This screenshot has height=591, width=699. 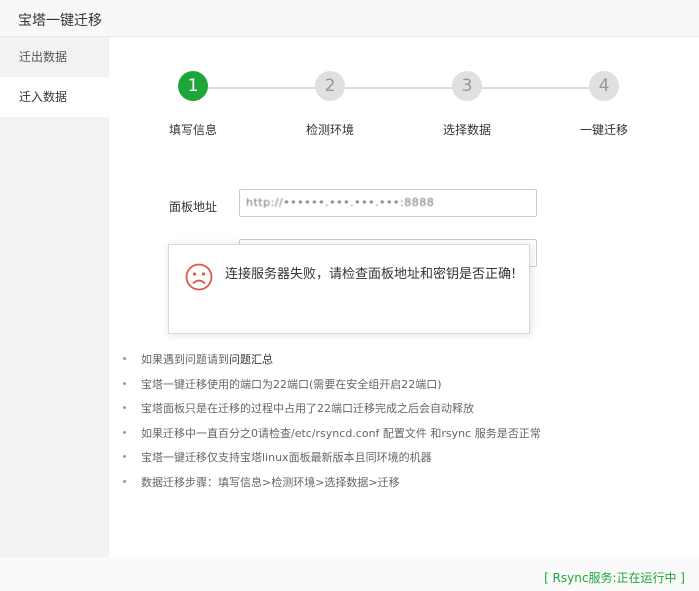 What do you see at coordinates (193, 86) in the screenshot?
I see `step-number-badge: 1` at bounding box center [193, 86].